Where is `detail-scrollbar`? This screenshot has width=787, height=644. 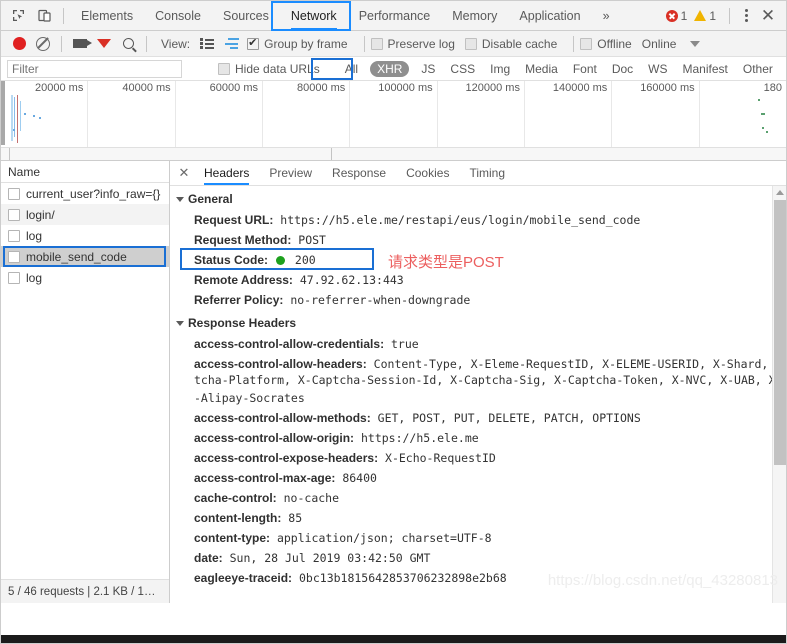 detail-scrollbar is located at coordinates (779, 394).